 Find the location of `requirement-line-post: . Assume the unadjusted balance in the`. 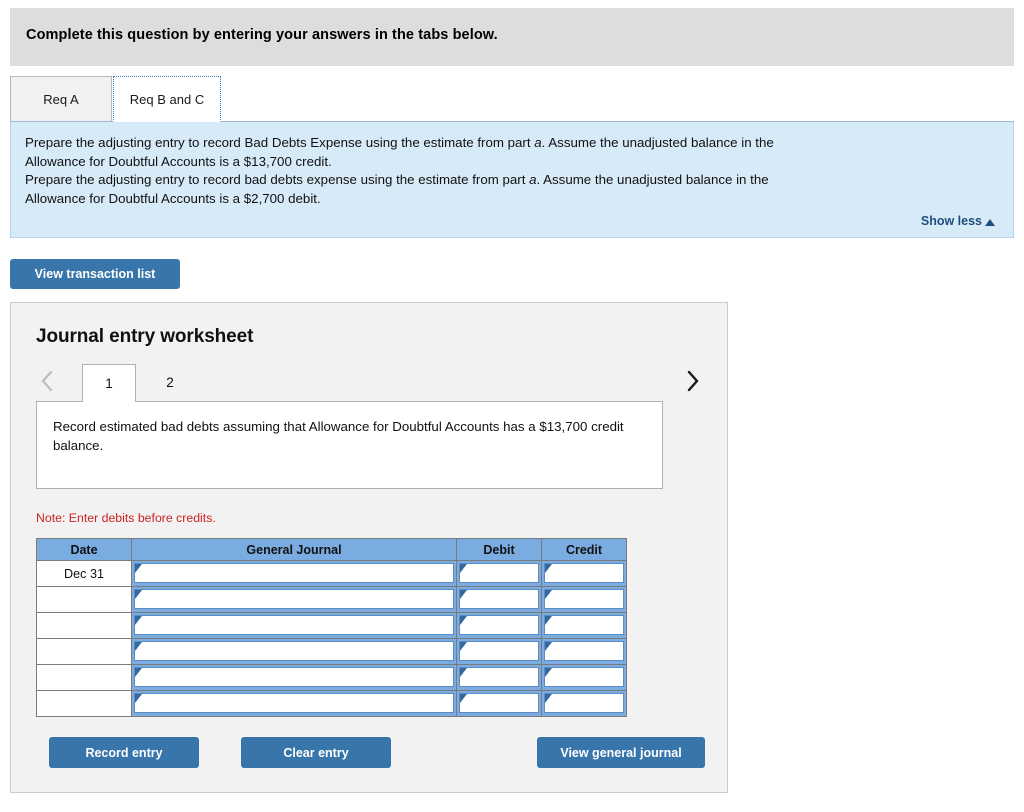

requirement-line-post: . Assume the unadjusted balance in the is located at coordinates (652, 179).